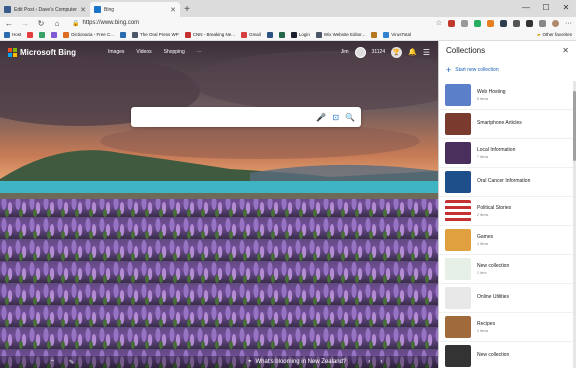  I want to click on tab-bing: Bing ✕, so click(135, 9).